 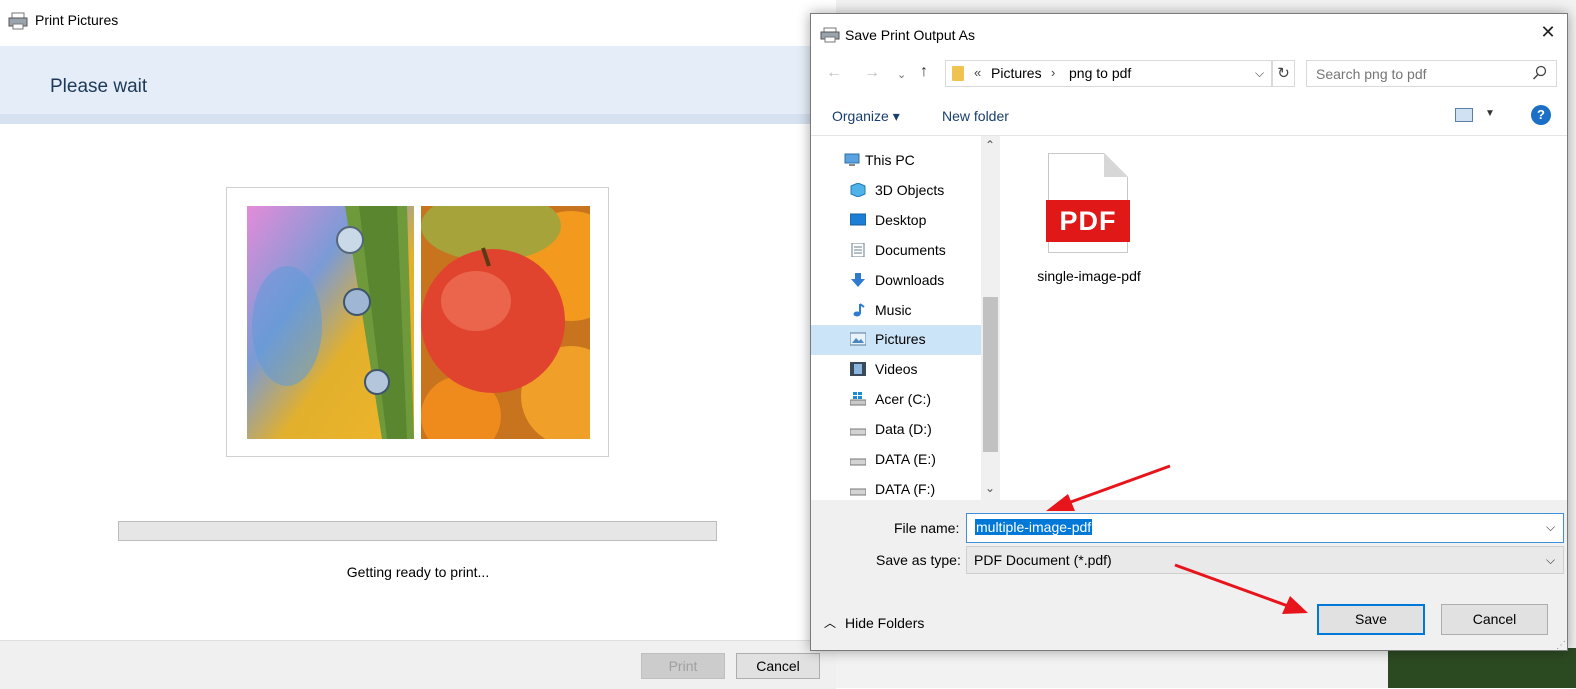 What do you see at coordinates (884, 623) in the screenshot?
I see `hide-folders-button: Hide Folders` at bounding box center [884, 623].